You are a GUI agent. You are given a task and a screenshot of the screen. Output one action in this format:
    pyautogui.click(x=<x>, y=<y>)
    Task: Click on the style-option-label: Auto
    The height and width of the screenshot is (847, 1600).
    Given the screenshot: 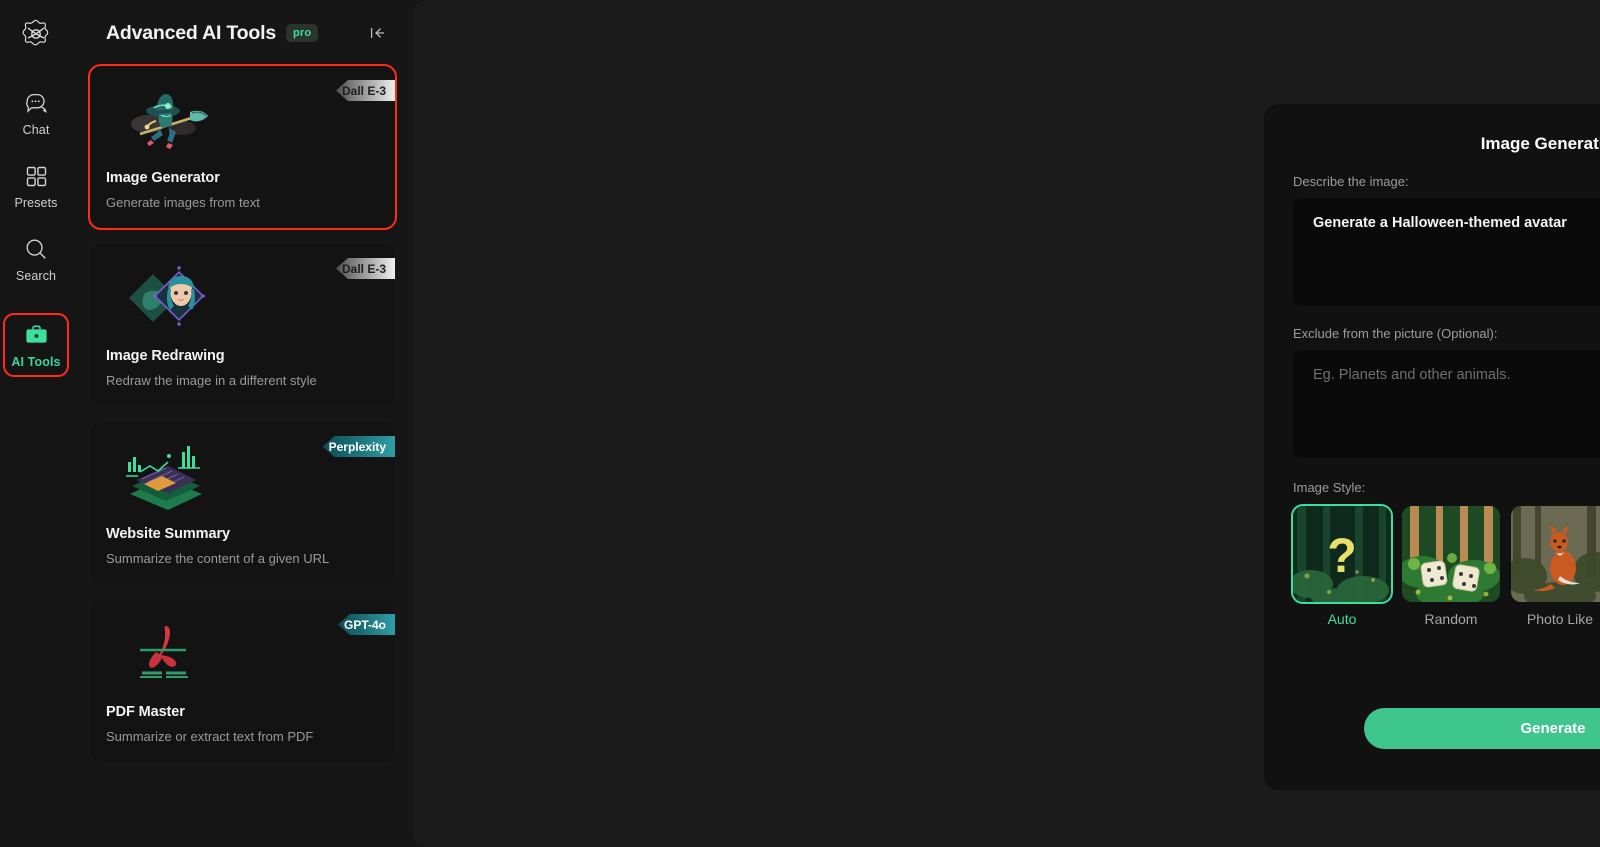 What is the action you would take?
    pyautogui.click(x=1342, y=619)
    